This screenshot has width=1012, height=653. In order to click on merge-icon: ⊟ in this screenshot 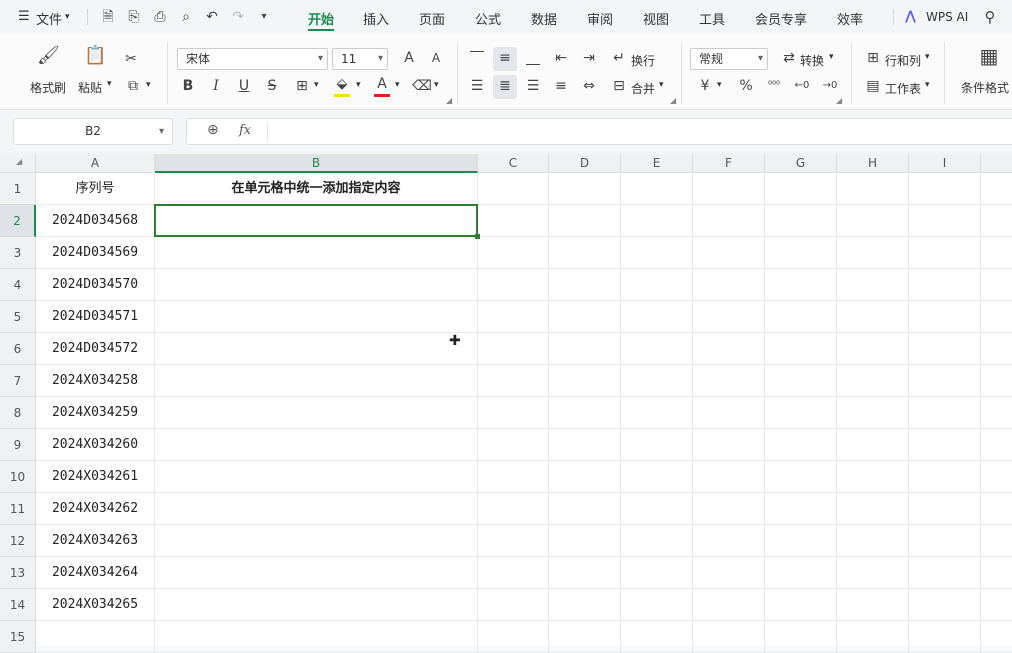, I will do `click(619, 87)`.